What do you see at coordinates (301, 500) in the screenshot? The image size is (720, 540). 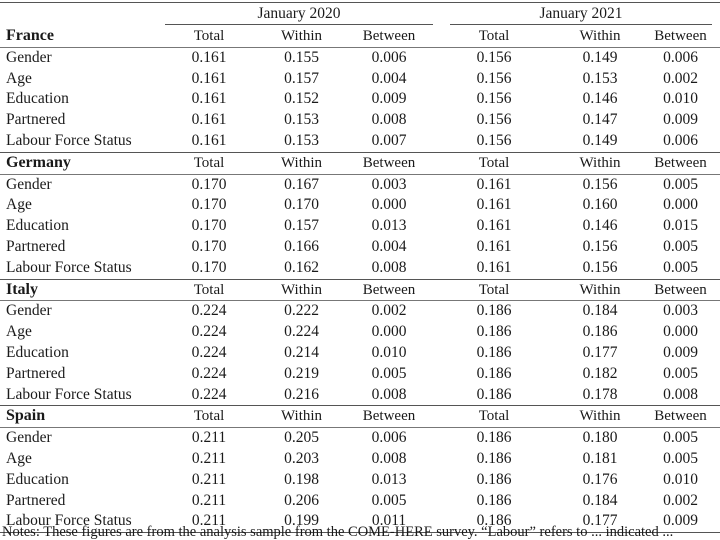 I see `table-cell: 0.206` at bounding box center [301, 500].